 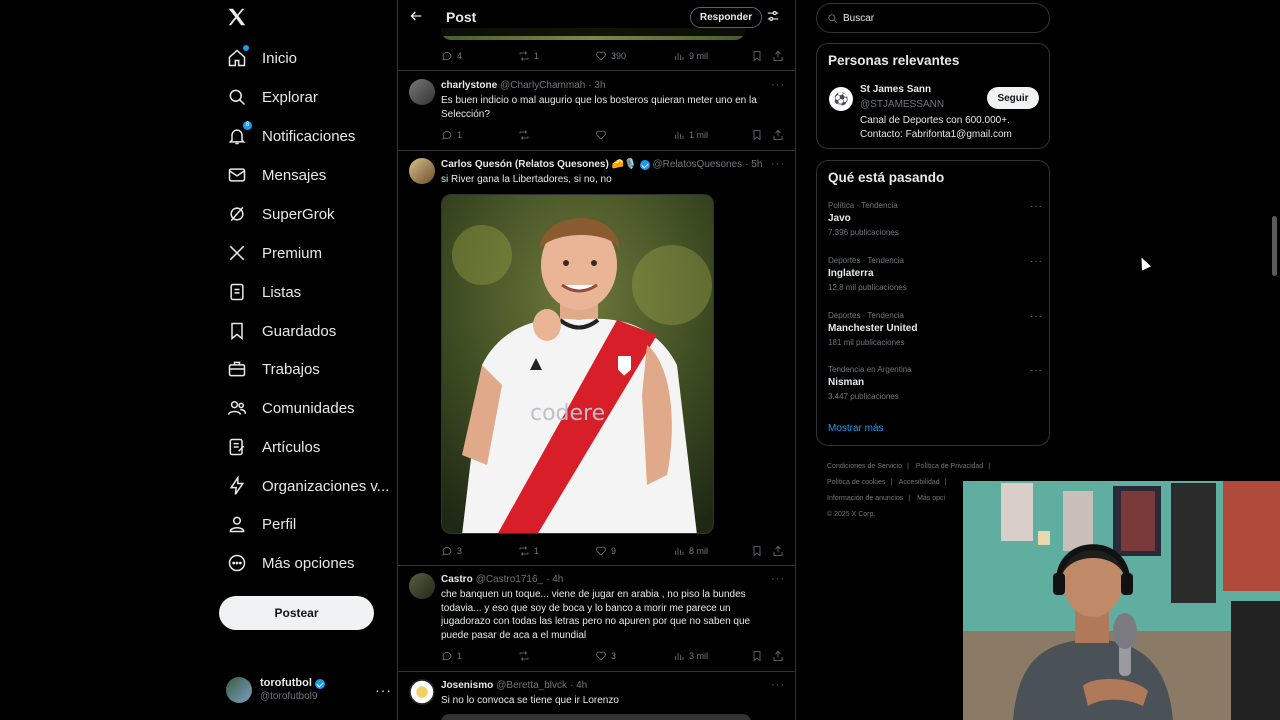 What do you see at coordinates (273, 369) in the screenshot?
I see `nav-item-trabajos: Trabajos` at bounding box center [273, 369].